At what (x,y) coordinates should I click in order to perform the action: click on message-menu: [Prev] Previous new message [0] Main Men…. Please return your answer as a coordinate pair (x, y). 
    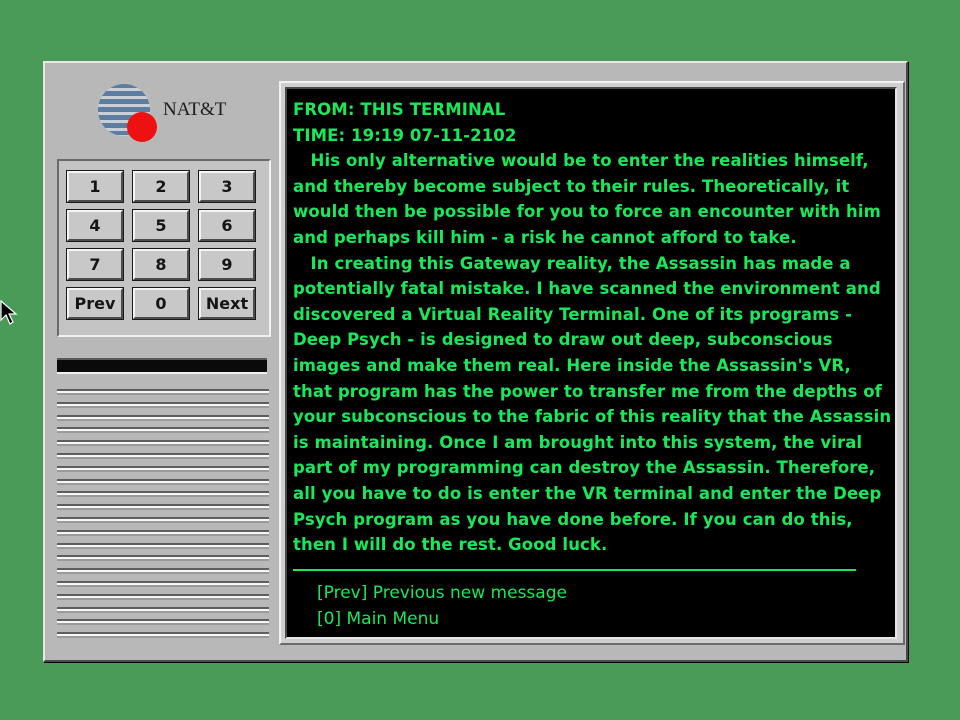
    Looking at the image, I should click on (442, 606).